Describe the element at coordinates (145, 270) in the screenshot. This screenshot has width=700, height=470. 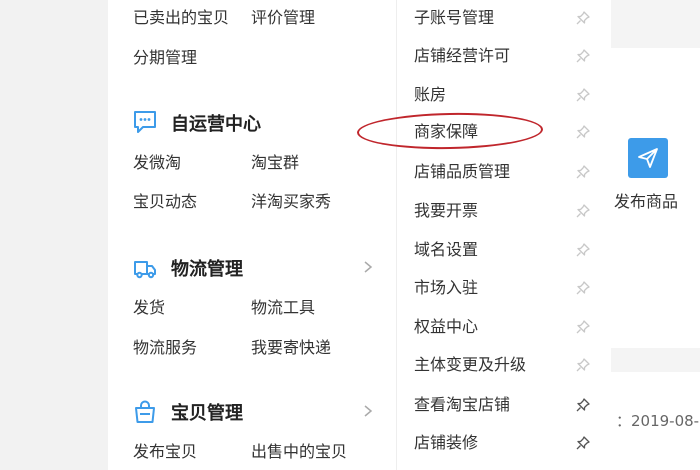
I see `delivery-truck-icon` at that location.